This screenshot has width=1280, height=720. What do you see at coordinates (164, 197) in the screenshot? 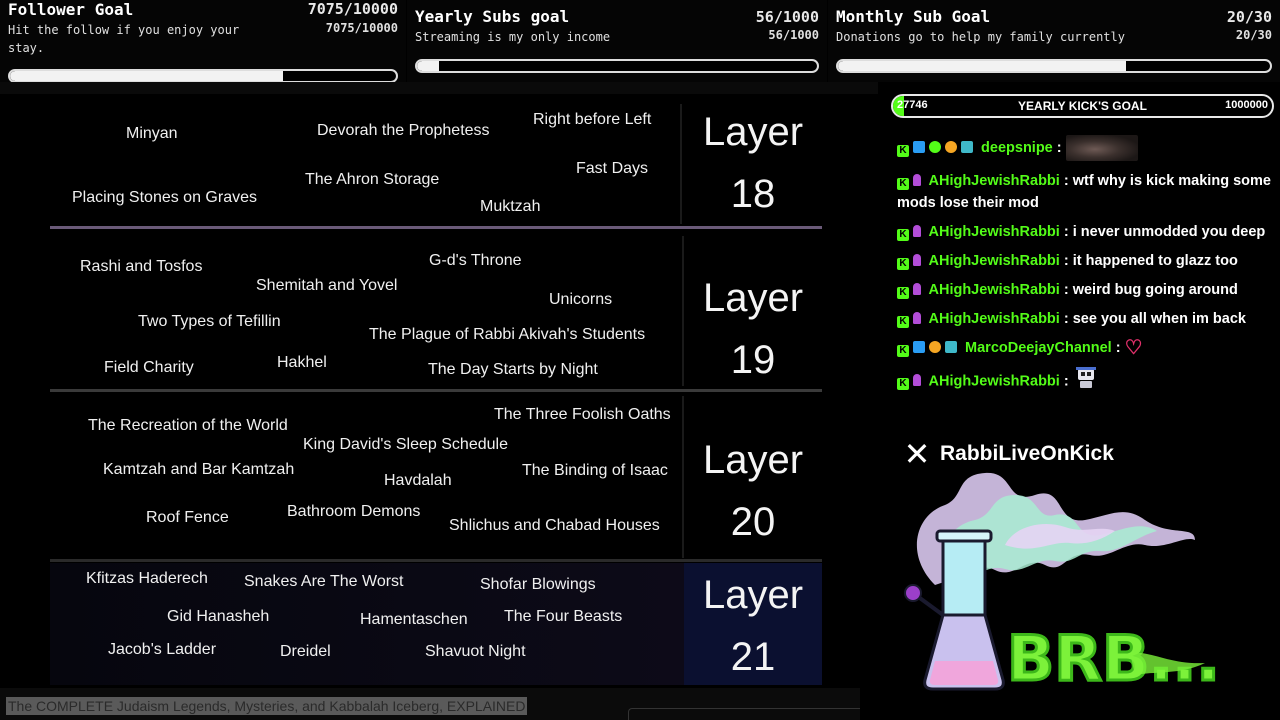
I see `iceberg-item: Placing Stones on Graves` at bounding box center [164, 197].